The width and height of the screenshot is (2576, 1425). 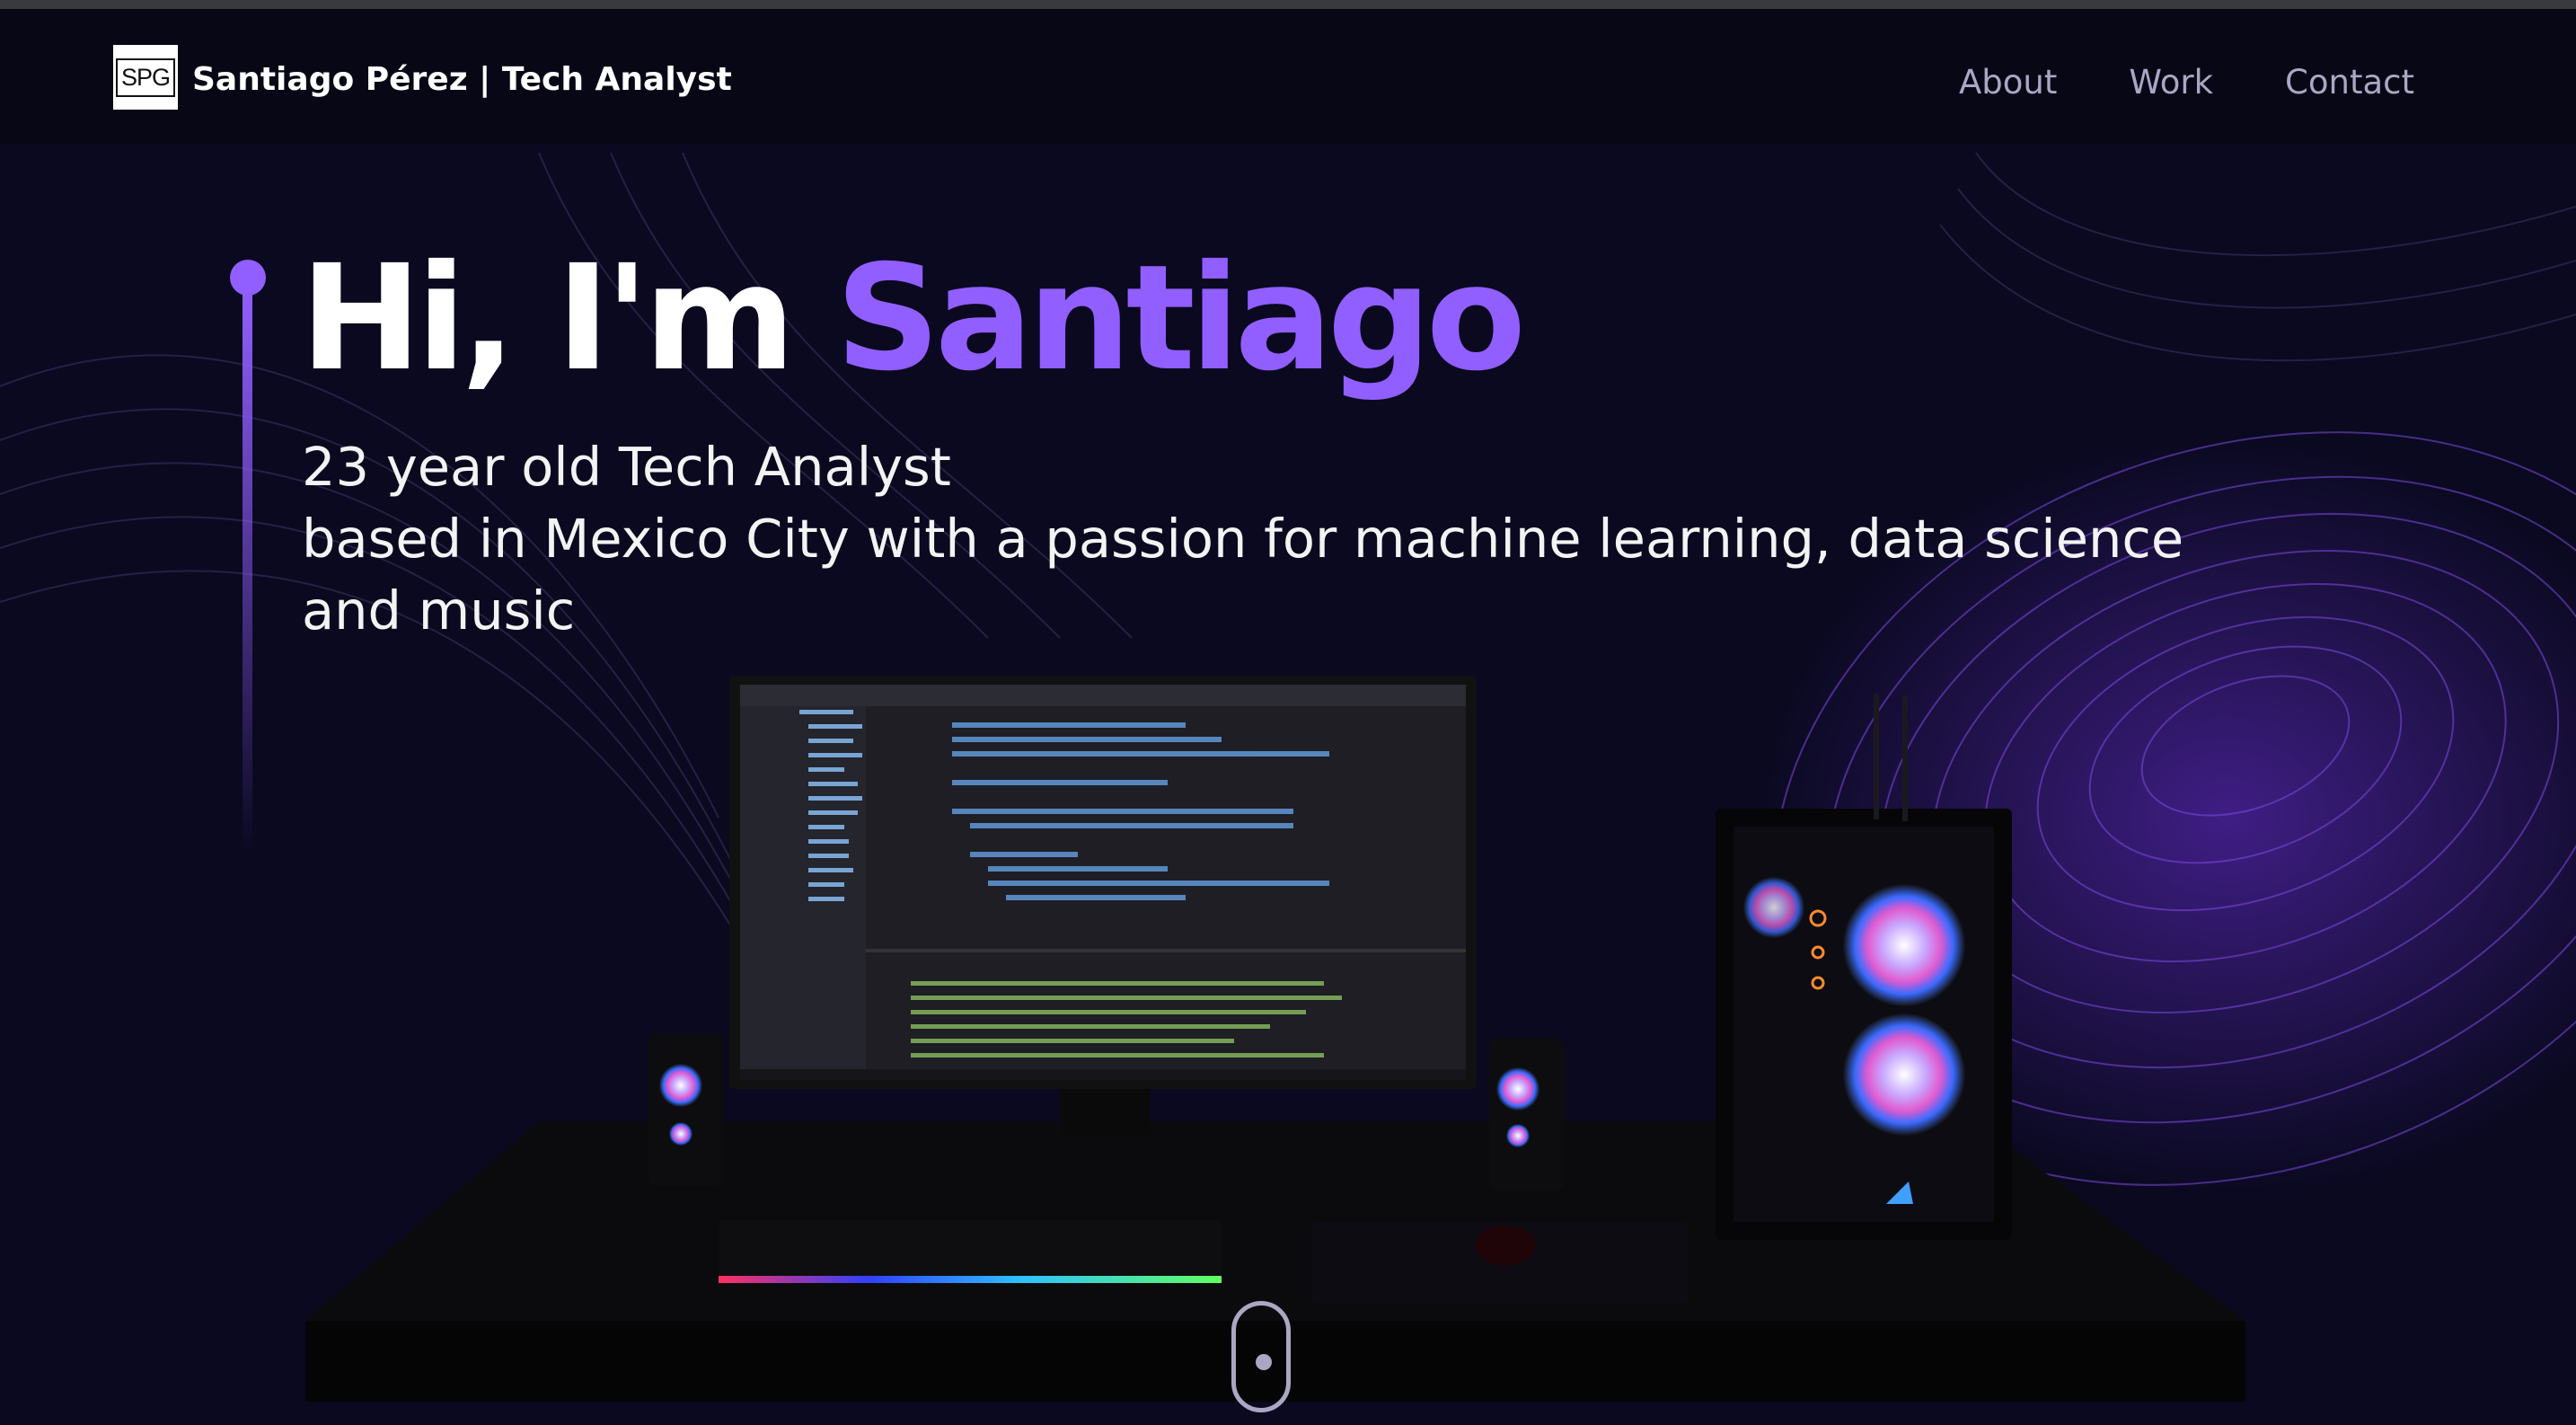 I want to click on hero-subtitle-line1: 23 year old Tech Analyst, so click(x=626, y=467).